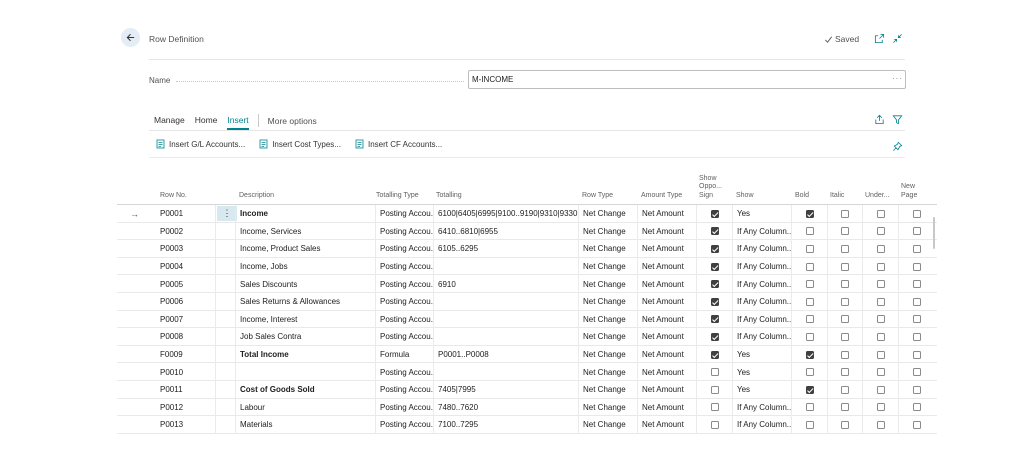  What do you see at coordinates (802, 196) in the screenshot?
I see `col-bold: Bold` at bounding box center [802, 196].